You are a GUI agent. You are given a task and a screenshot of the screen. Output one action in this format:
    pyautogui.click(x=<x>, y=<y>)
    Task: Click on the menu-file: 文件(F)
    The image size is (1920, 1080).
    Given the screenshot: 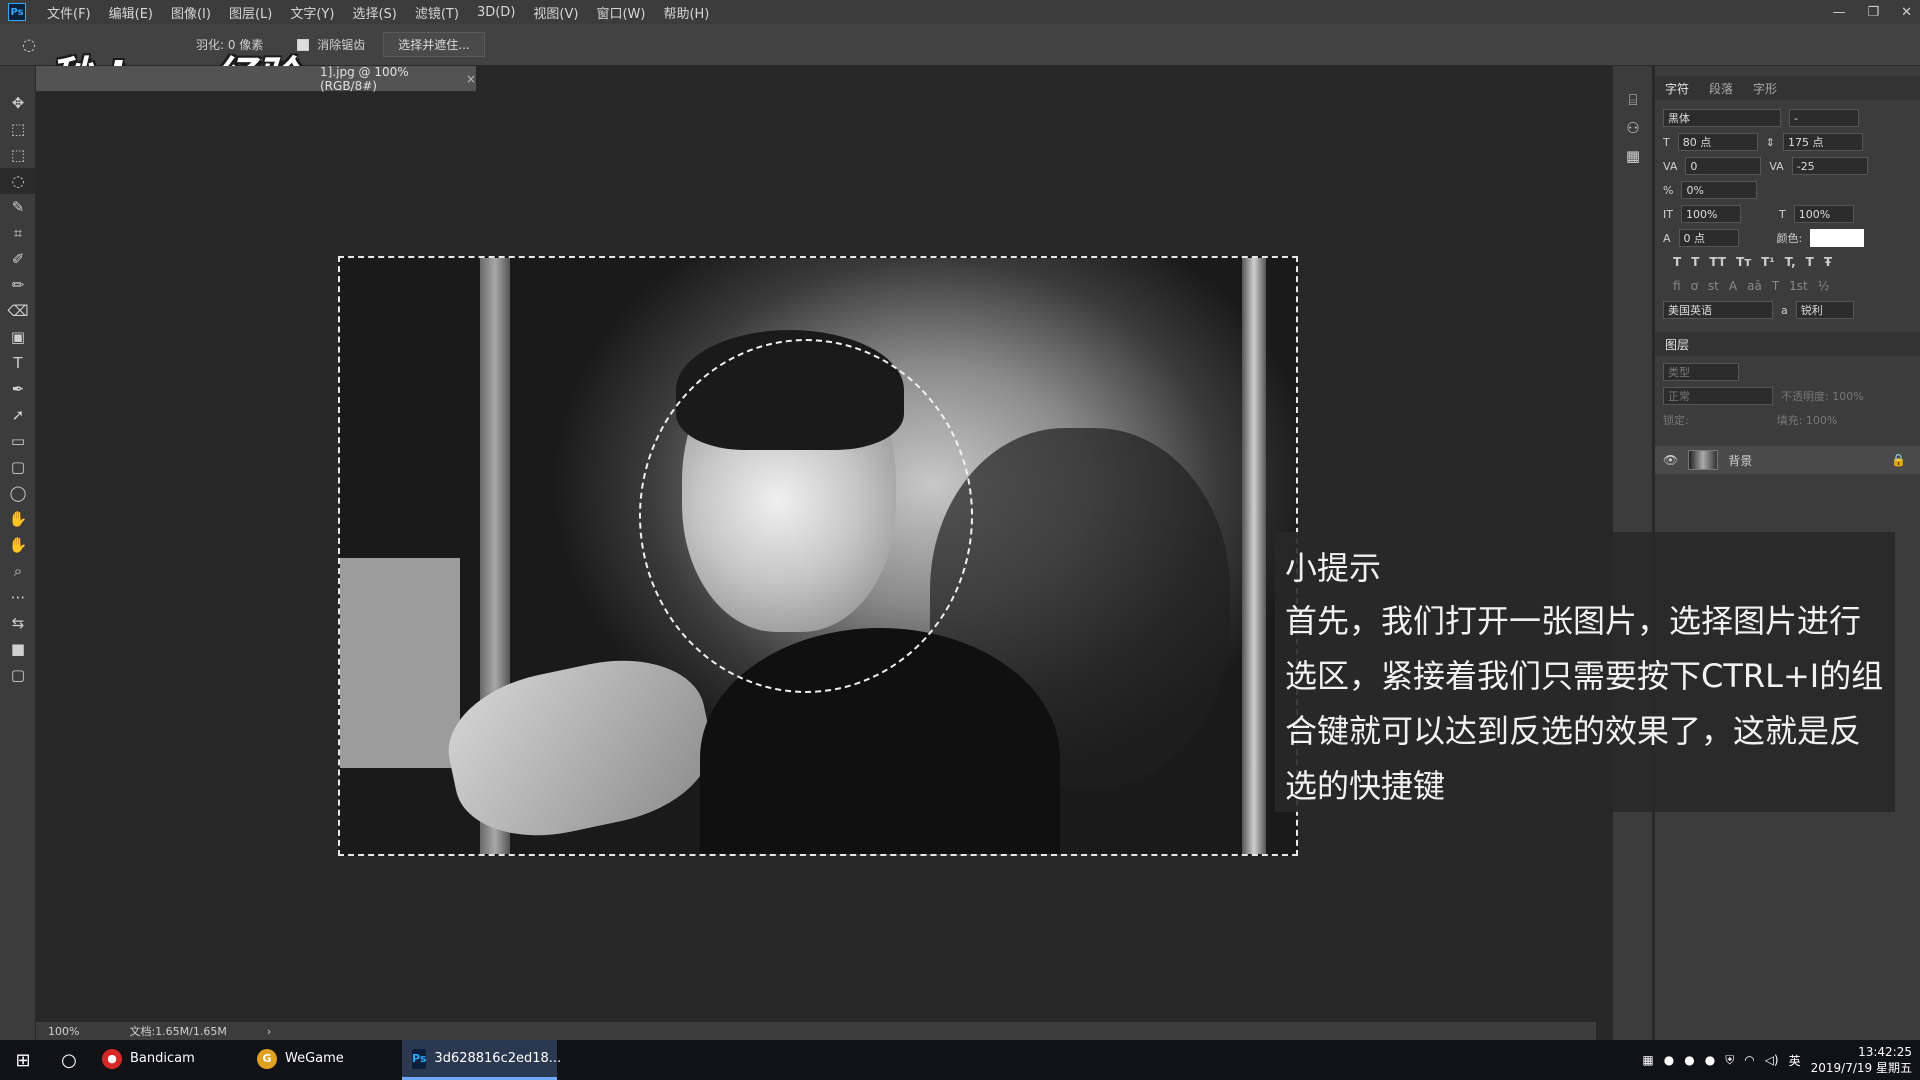 What is the action you would take?
    pyautogui.click(x=69, y=12)
    